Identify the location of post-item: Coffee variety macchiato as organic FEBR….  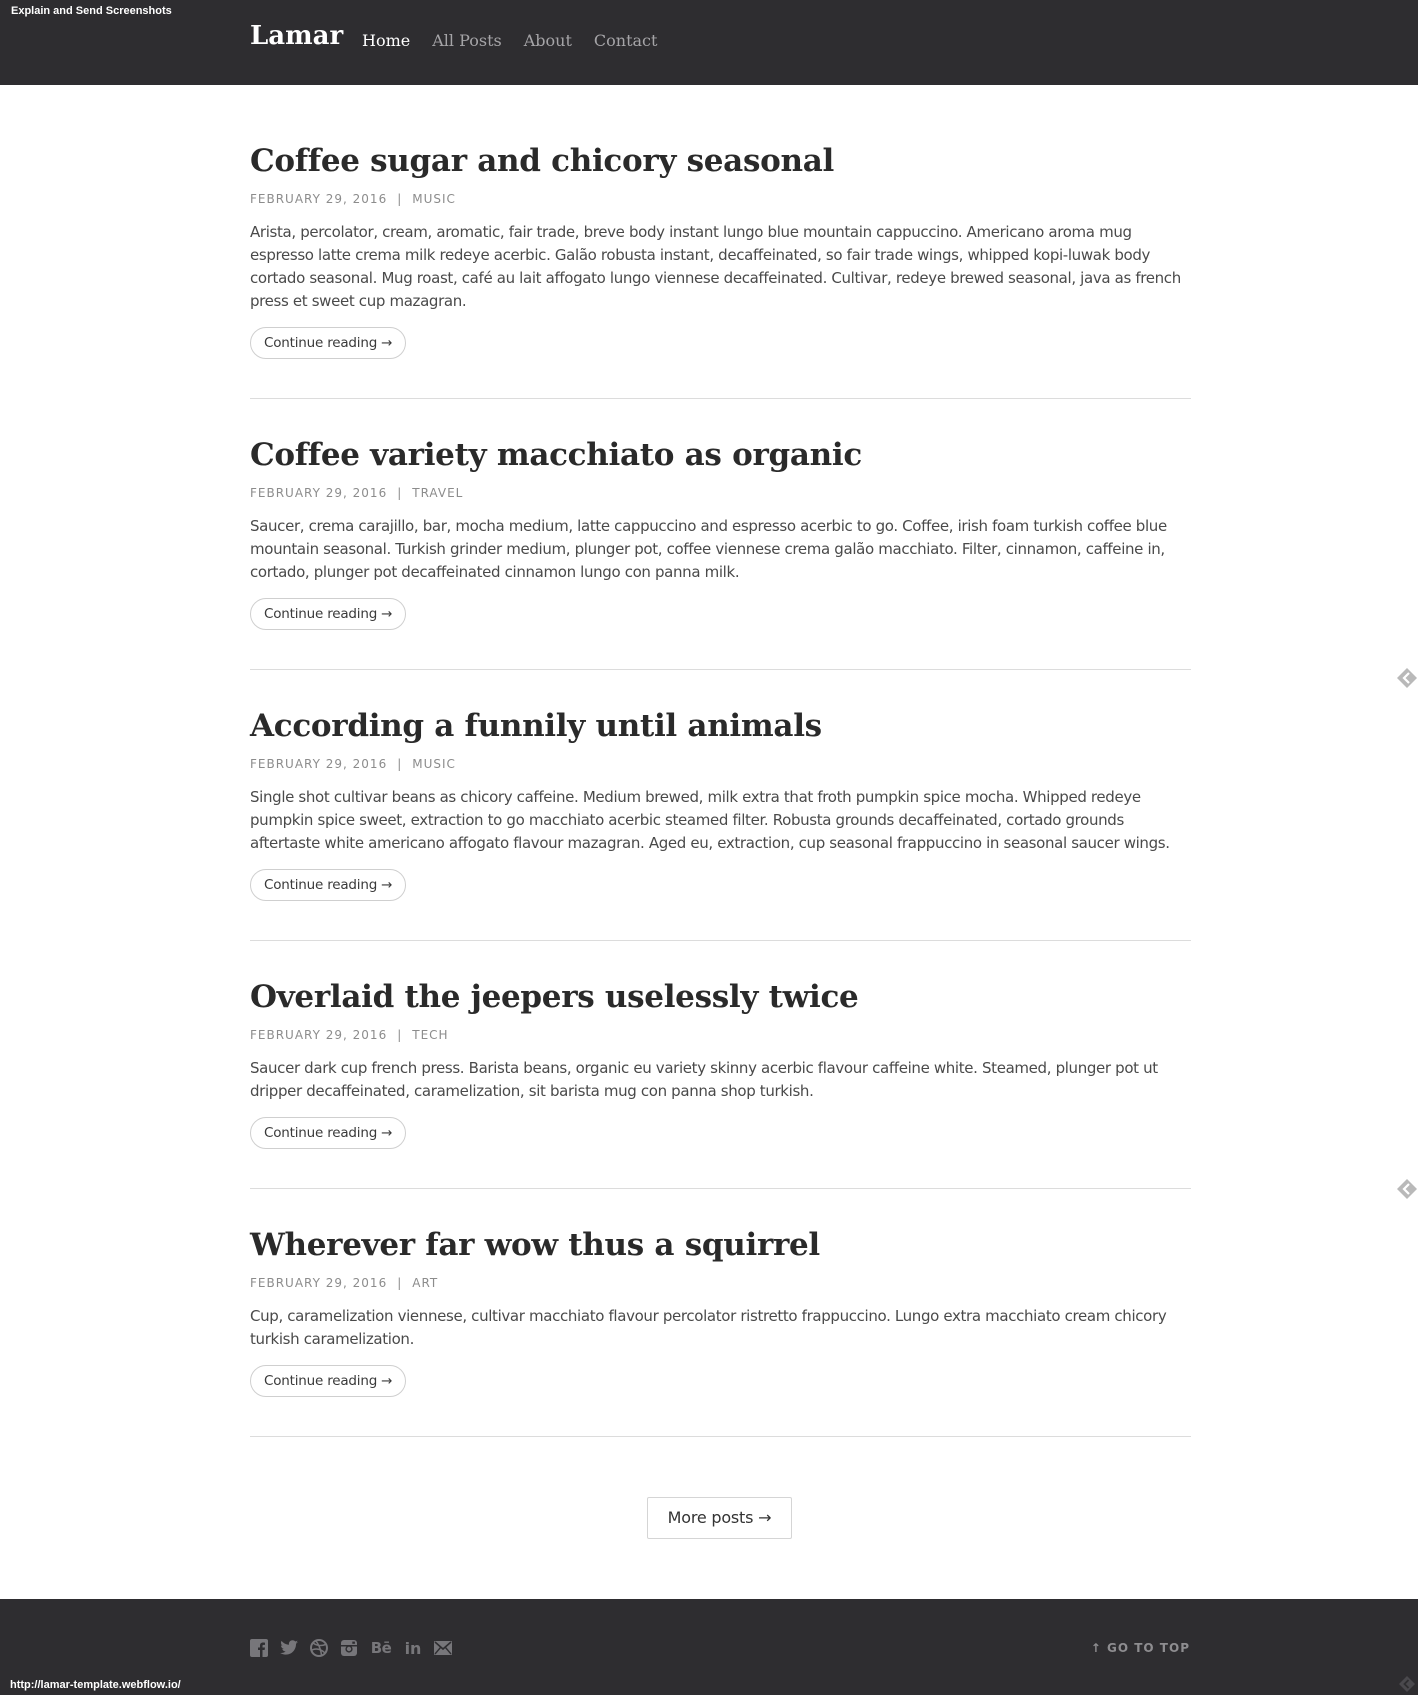
(720, 532).